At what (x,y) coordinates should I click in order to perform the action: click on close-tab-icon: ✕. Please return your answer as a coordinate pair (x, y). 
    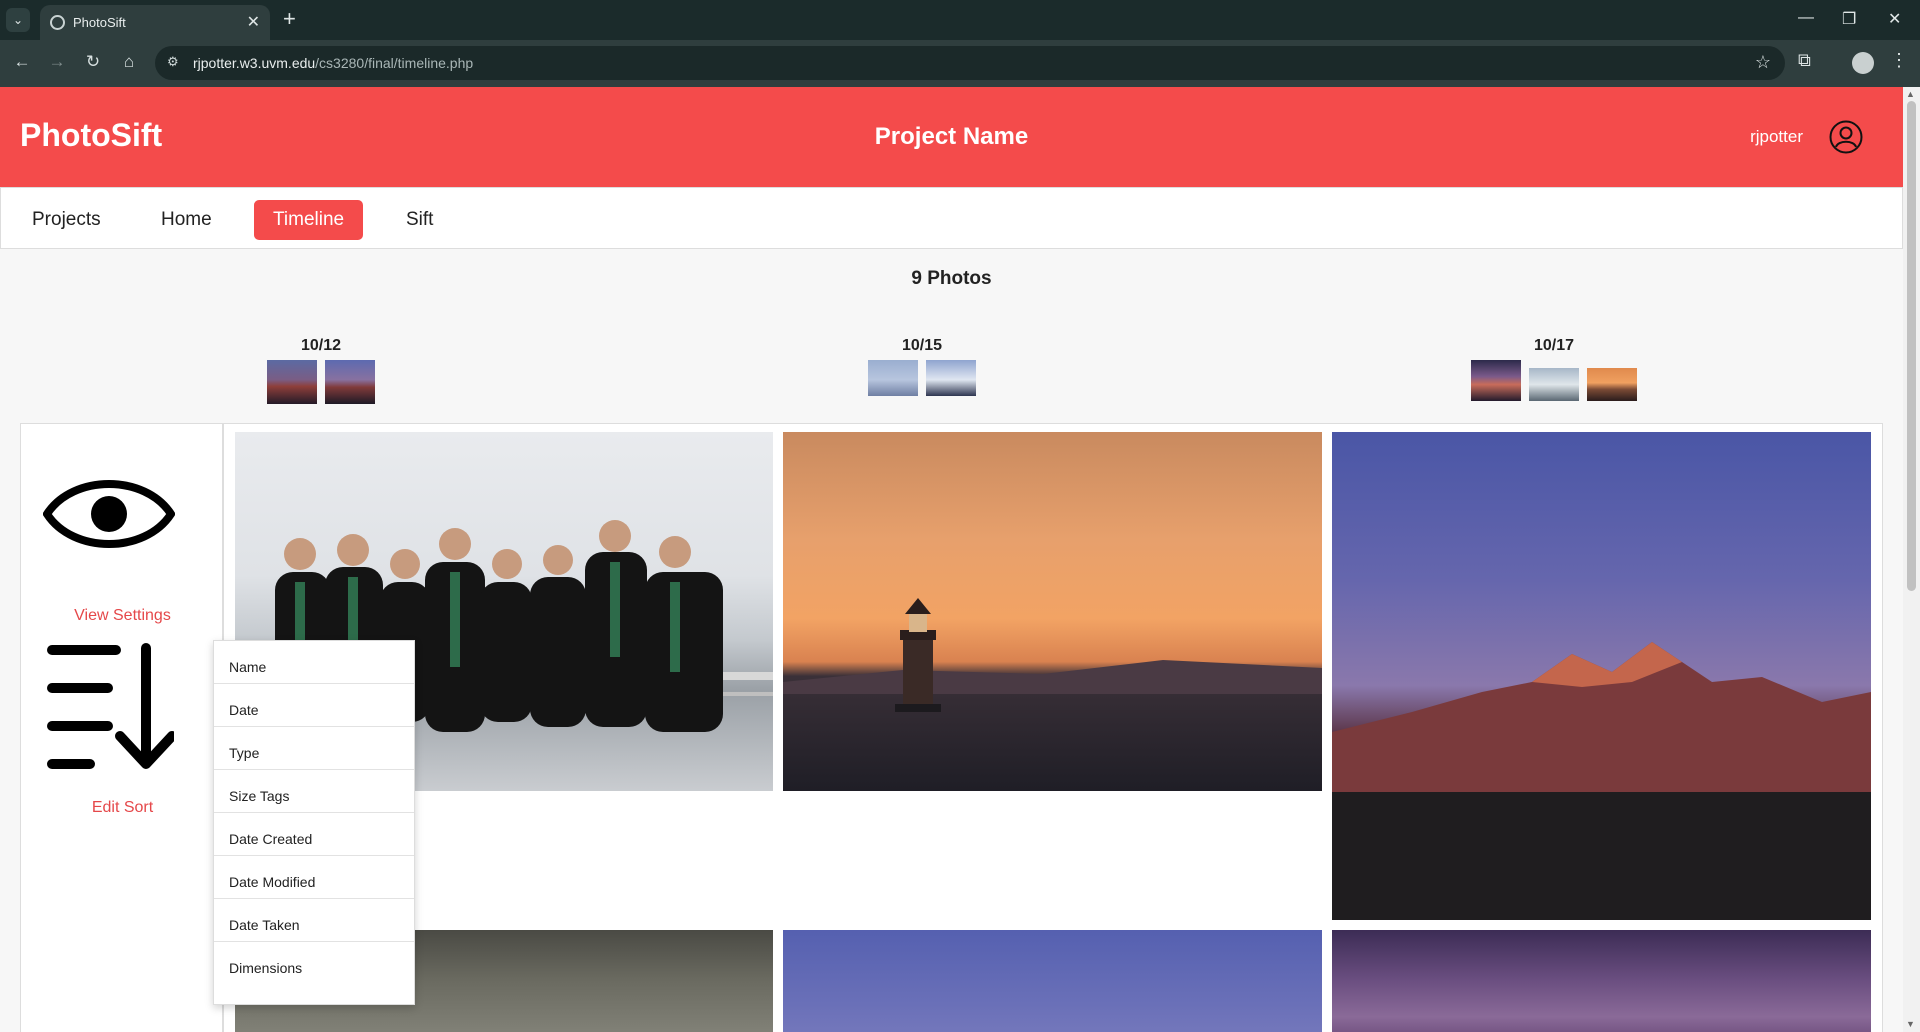
    Looking at the image, I should click on (253, 22).